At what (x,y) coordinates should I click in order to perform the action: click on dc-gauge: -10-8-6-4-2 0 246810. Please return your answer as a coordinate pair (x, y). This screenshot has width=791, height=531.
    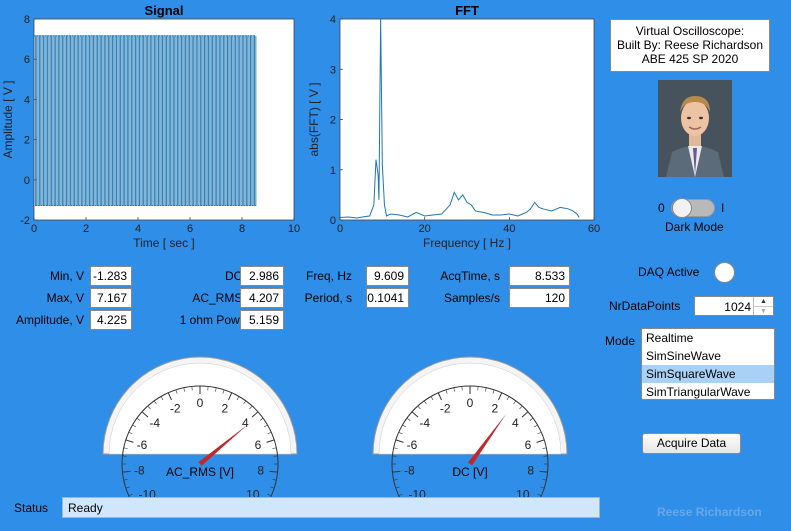
    Looking at the image, I should click on (470, 430).